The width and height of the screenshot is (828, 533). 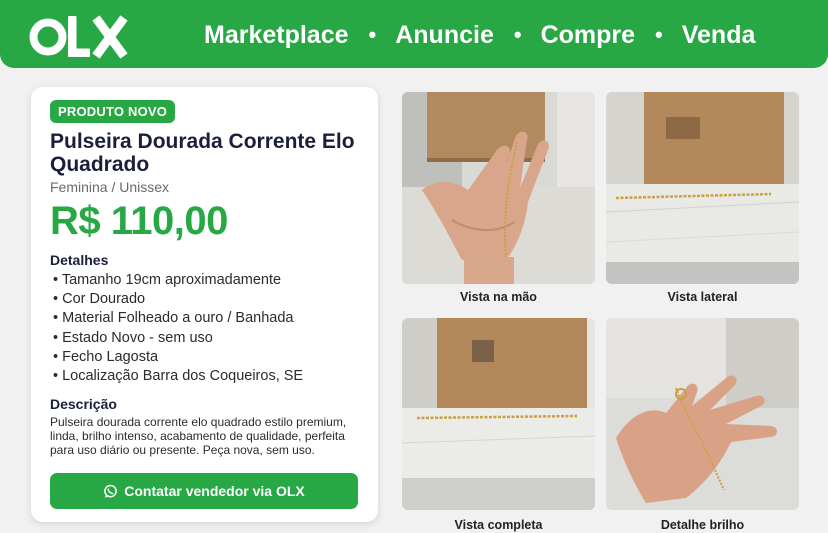 I want to click on detail-item: Fecho Lagosta, so click(x=178, y=357).